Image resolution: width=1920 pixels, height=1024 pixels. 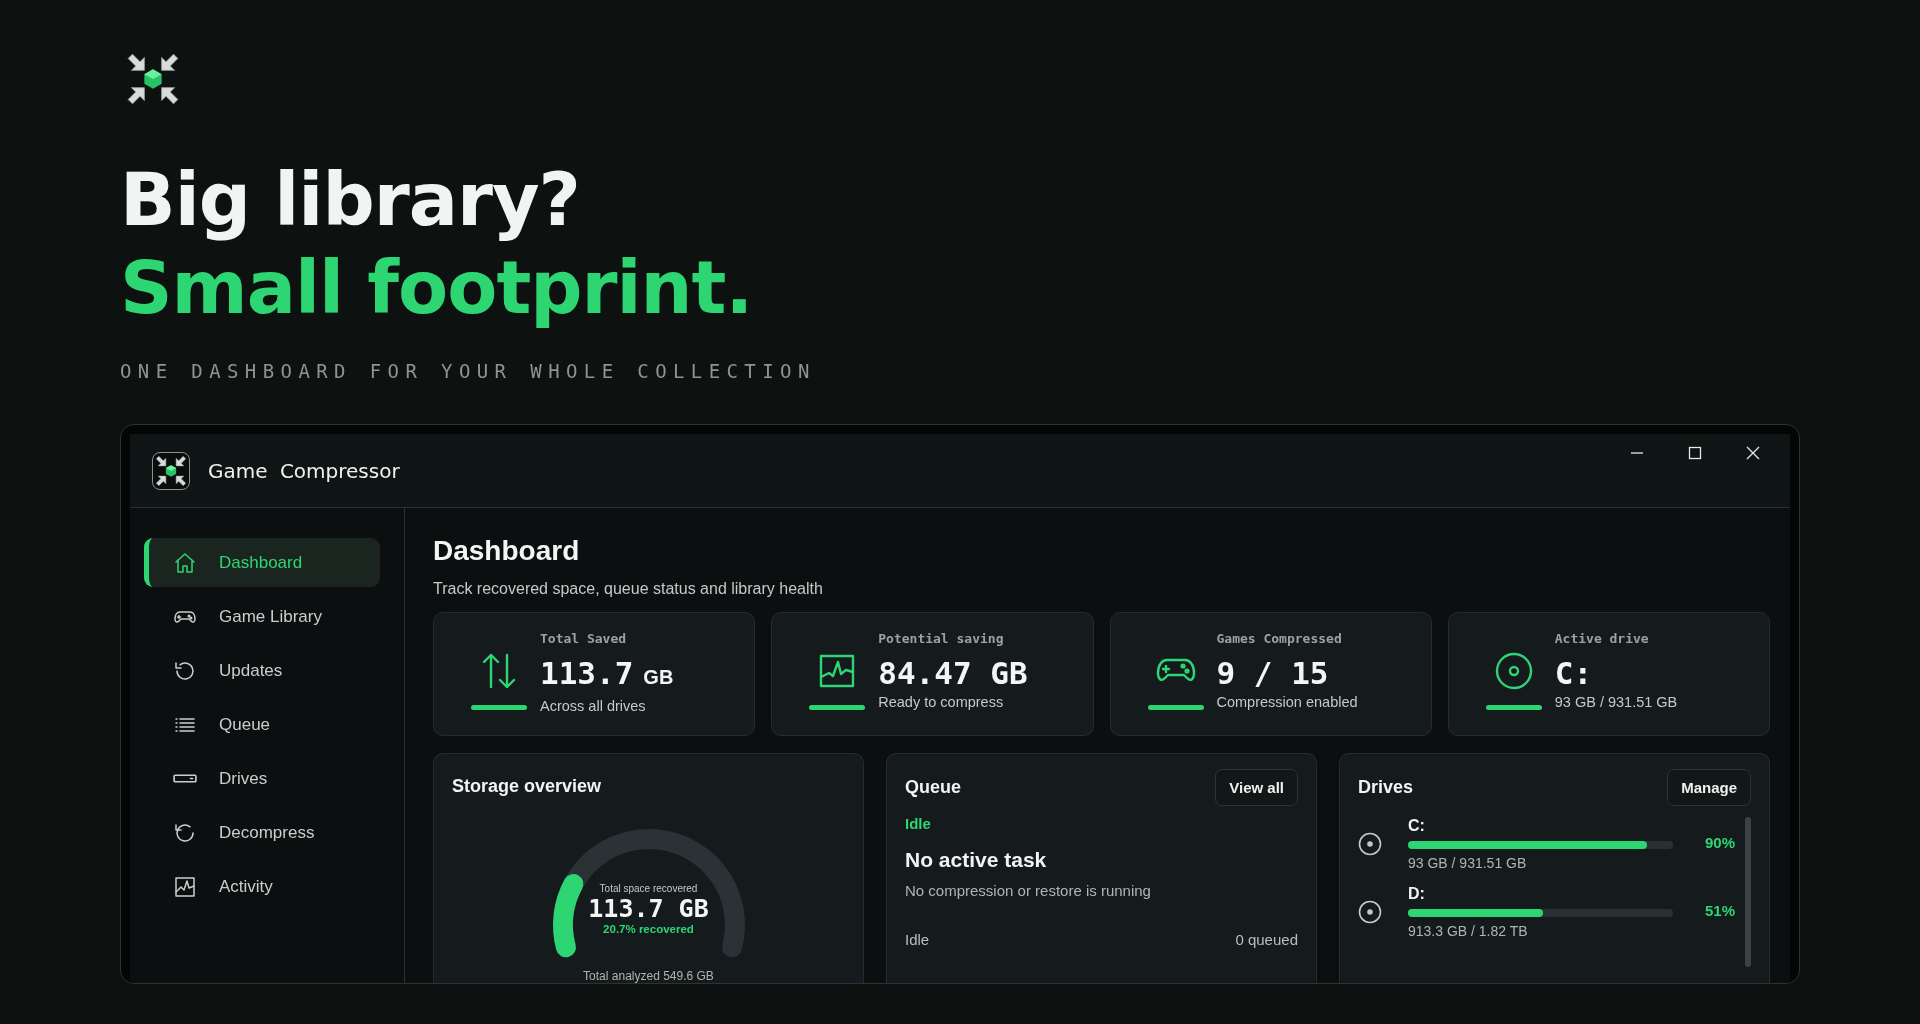 I want to click on stat-caption: Ready to compress, so click(x=941, y=702).